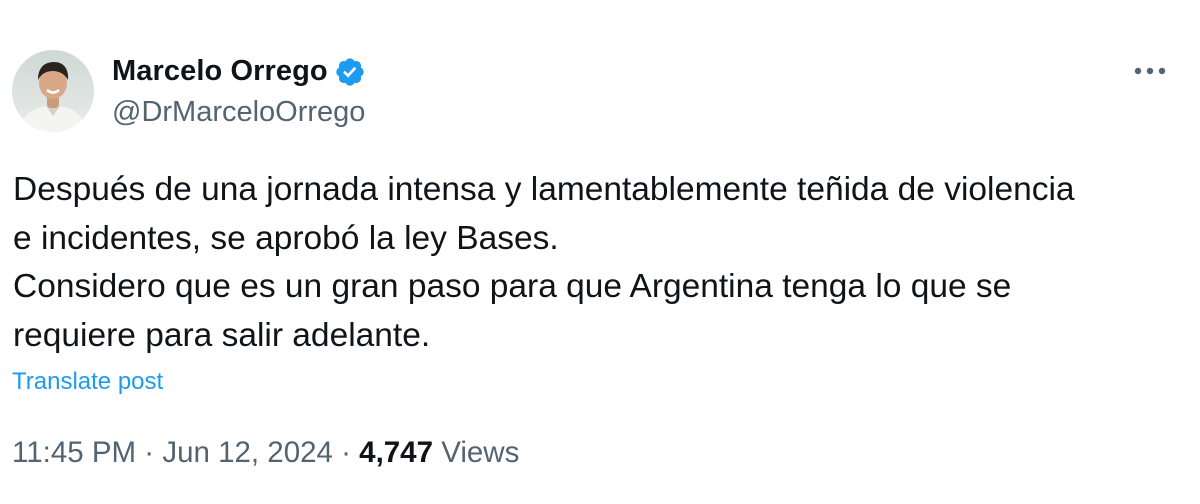 This screenshot has height=504, width=1200. Describe the element at coordinates (350, 72) in the screenshot. I see `verified-badge-icon` at that location.